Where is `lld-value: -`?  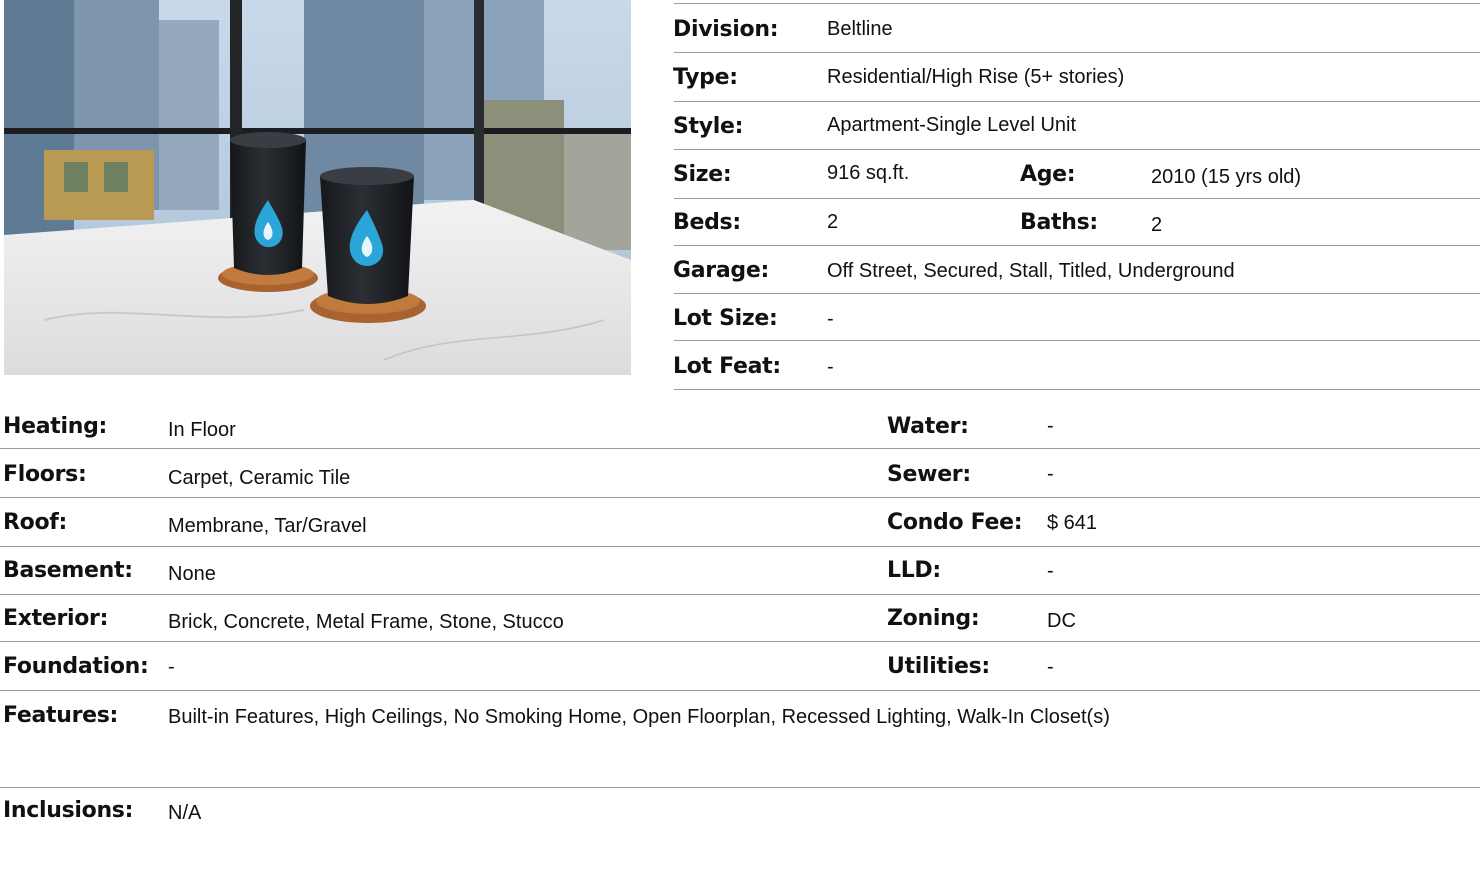
lld-value: - is located at coordinates (1050, 571).